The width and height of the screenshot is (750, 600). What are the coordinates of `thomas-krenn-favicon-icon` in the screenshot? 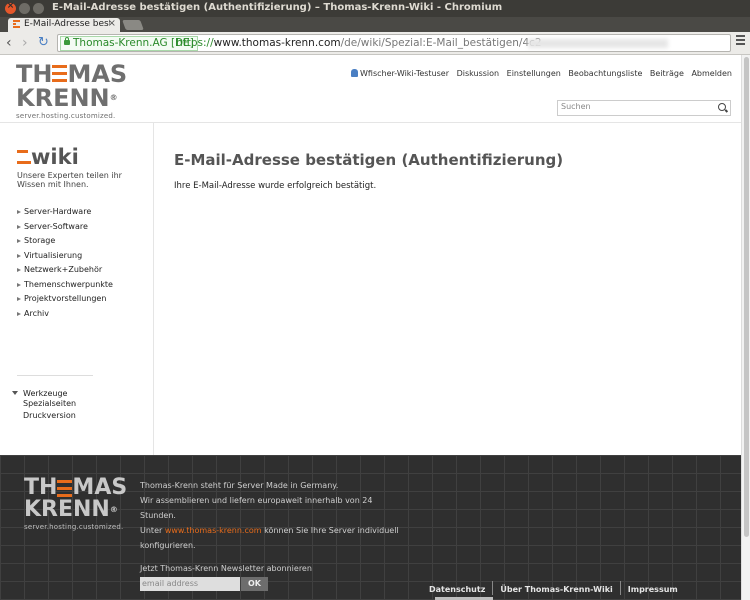 It's located at (16, 24).